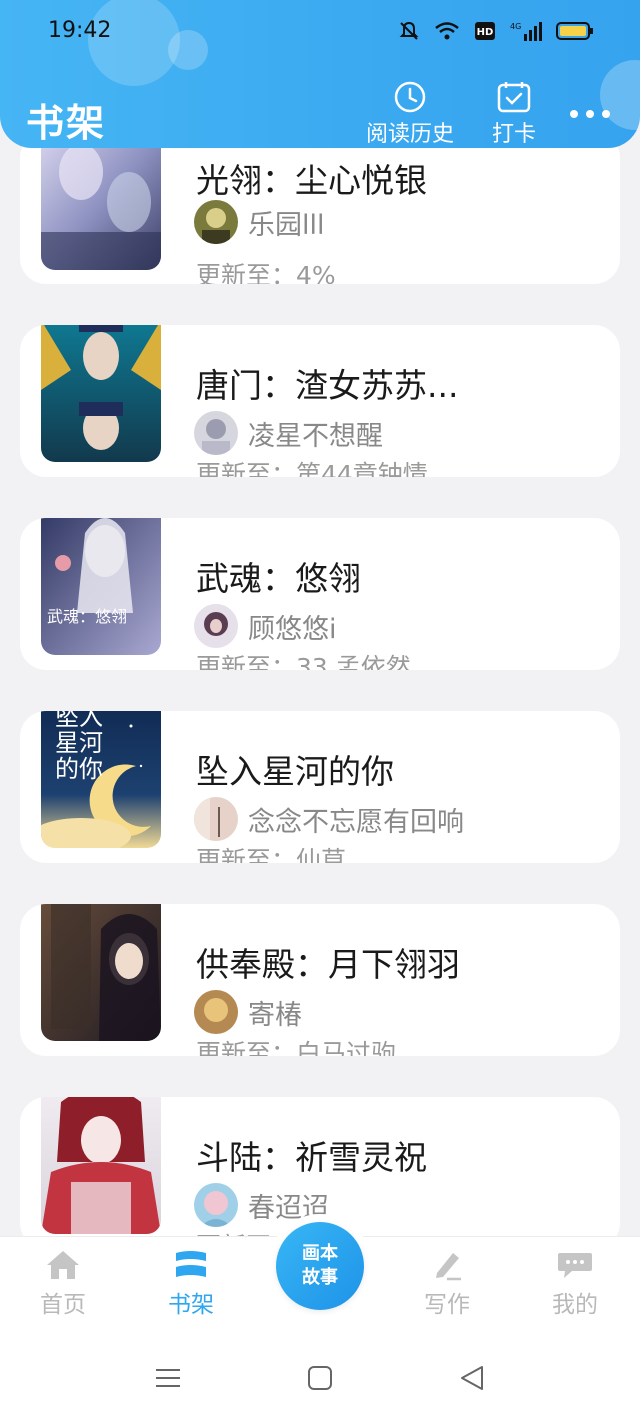  Describe the element at coordinates (575, 1305) in the screenshot. I see `nav-mine-label: 我的` at that location.